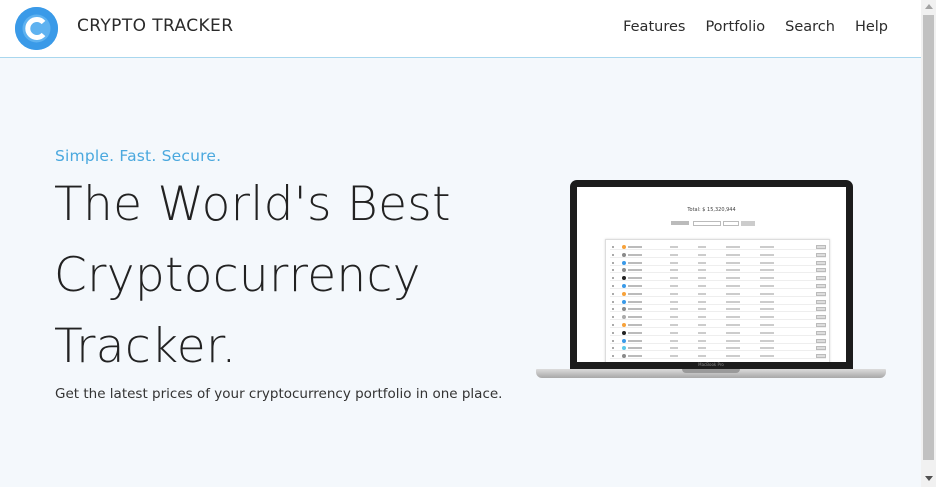 This screenshot has height=487, width=936. I want to click on mockup-portfolio-table, so click(717, 300).